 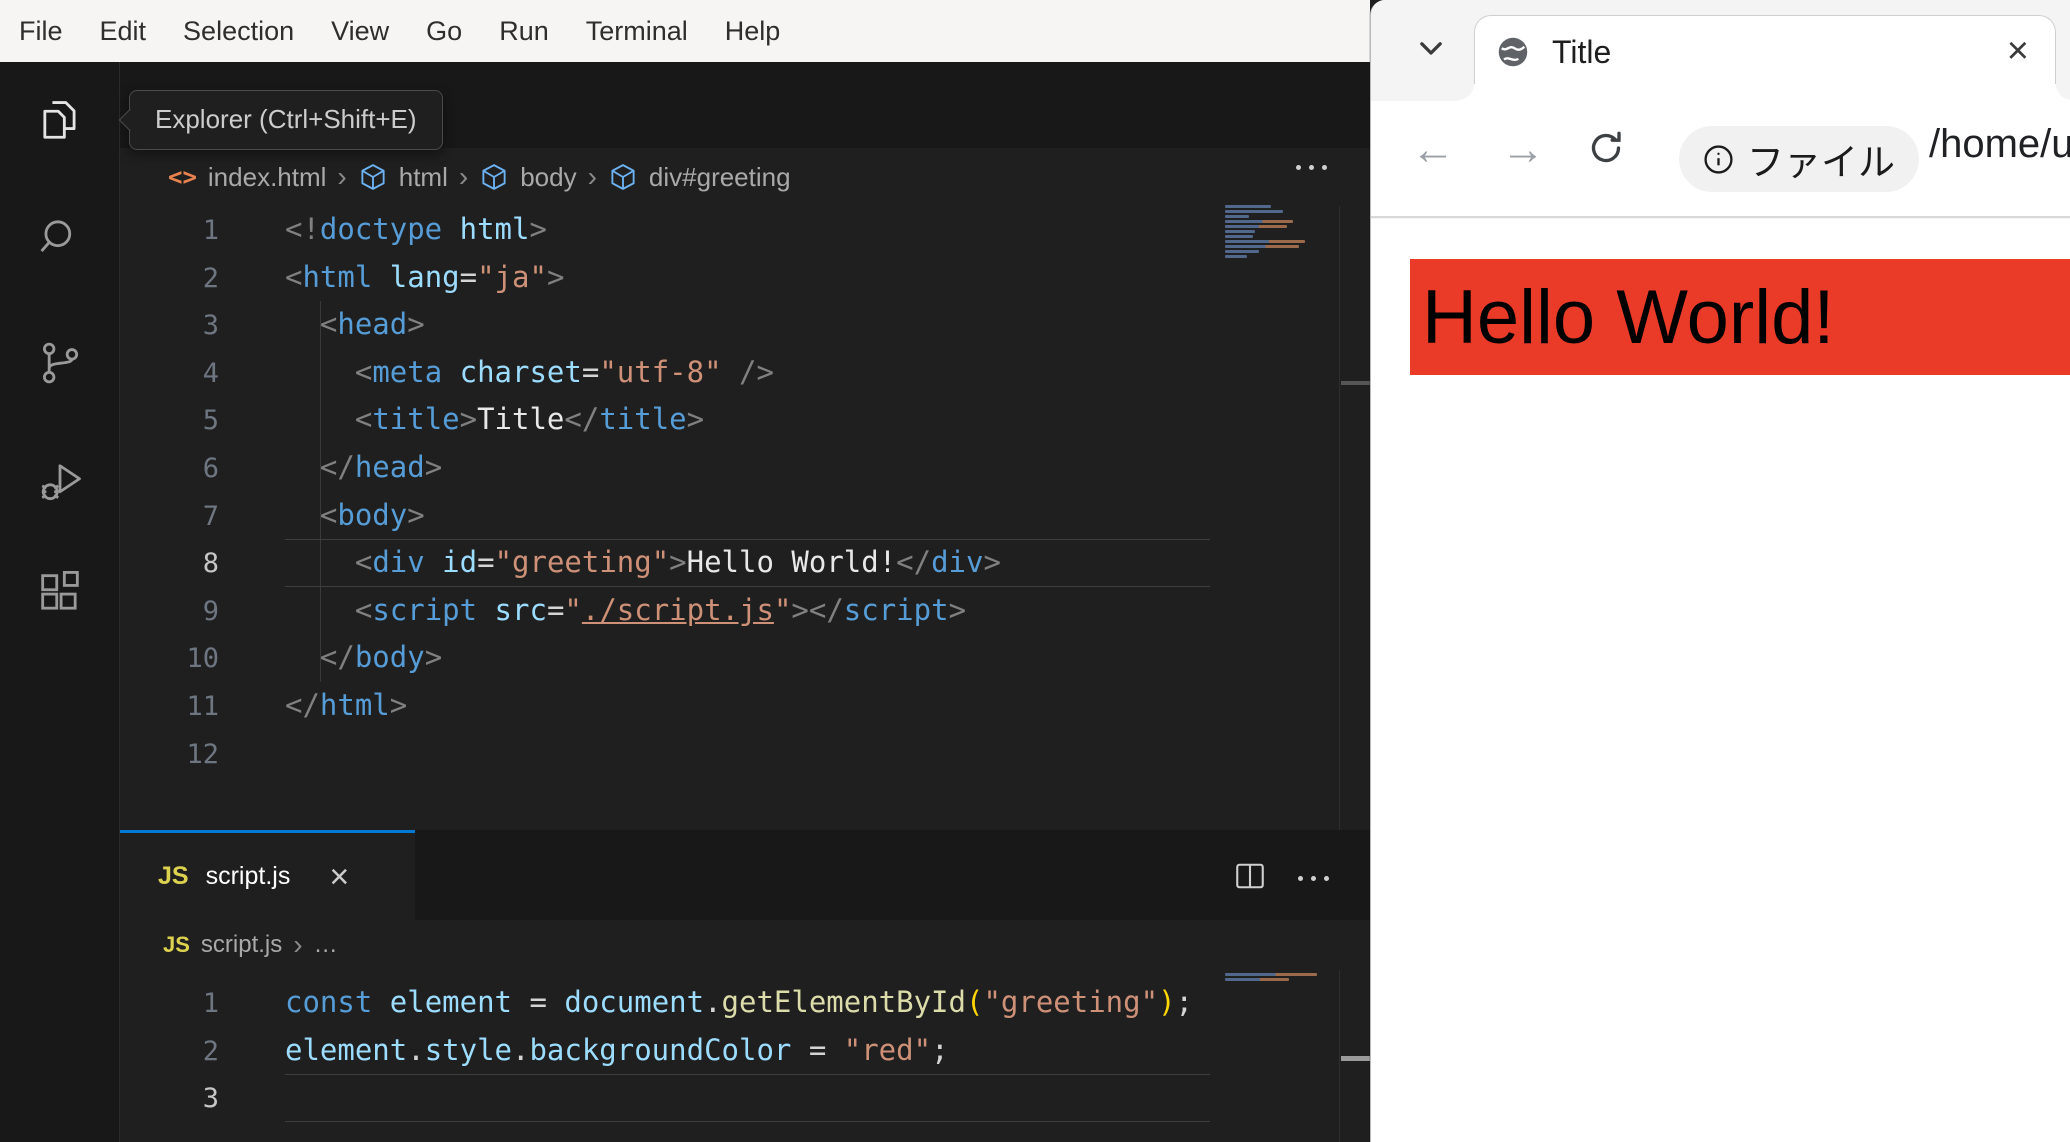 I want to click on code-line: 4 <meta charset="utf-8" />, so click(x=665, y=373).